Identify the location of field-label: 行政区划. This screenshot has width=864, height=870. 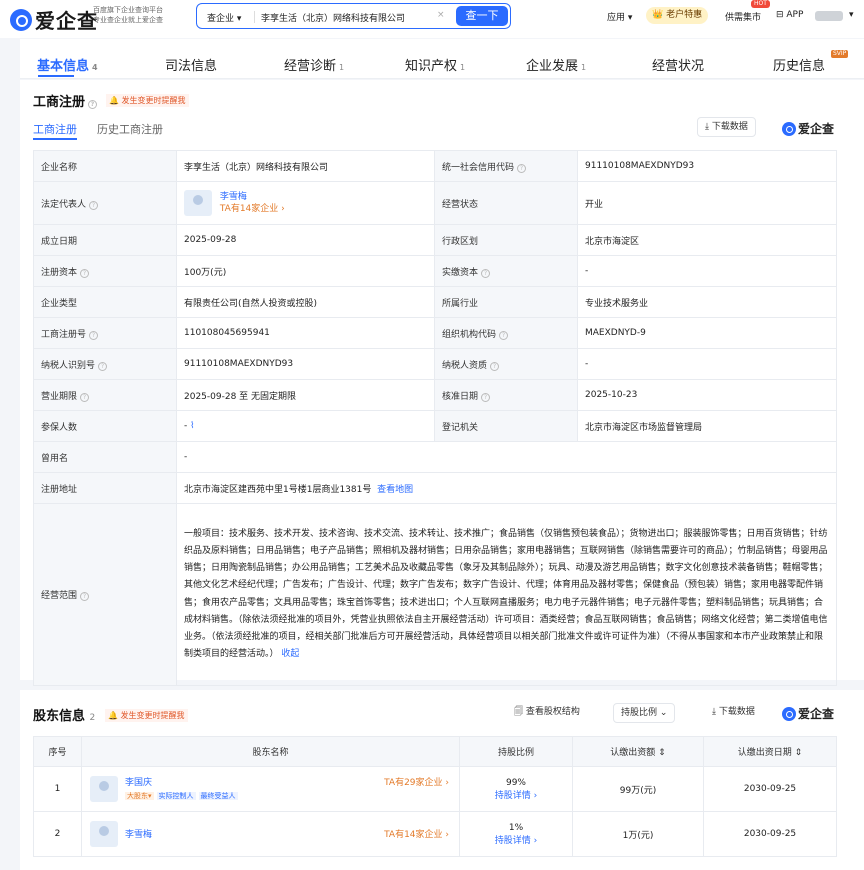
(506, 240).